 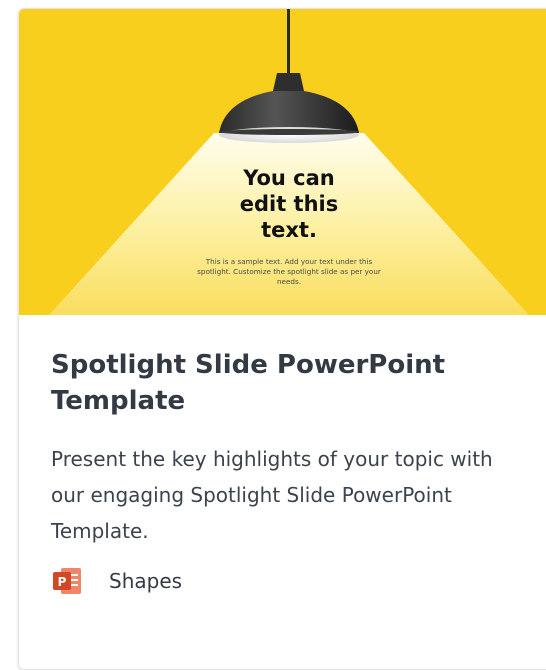 I want to click on powerpoint-icon: P, so click(x=67, y=581).